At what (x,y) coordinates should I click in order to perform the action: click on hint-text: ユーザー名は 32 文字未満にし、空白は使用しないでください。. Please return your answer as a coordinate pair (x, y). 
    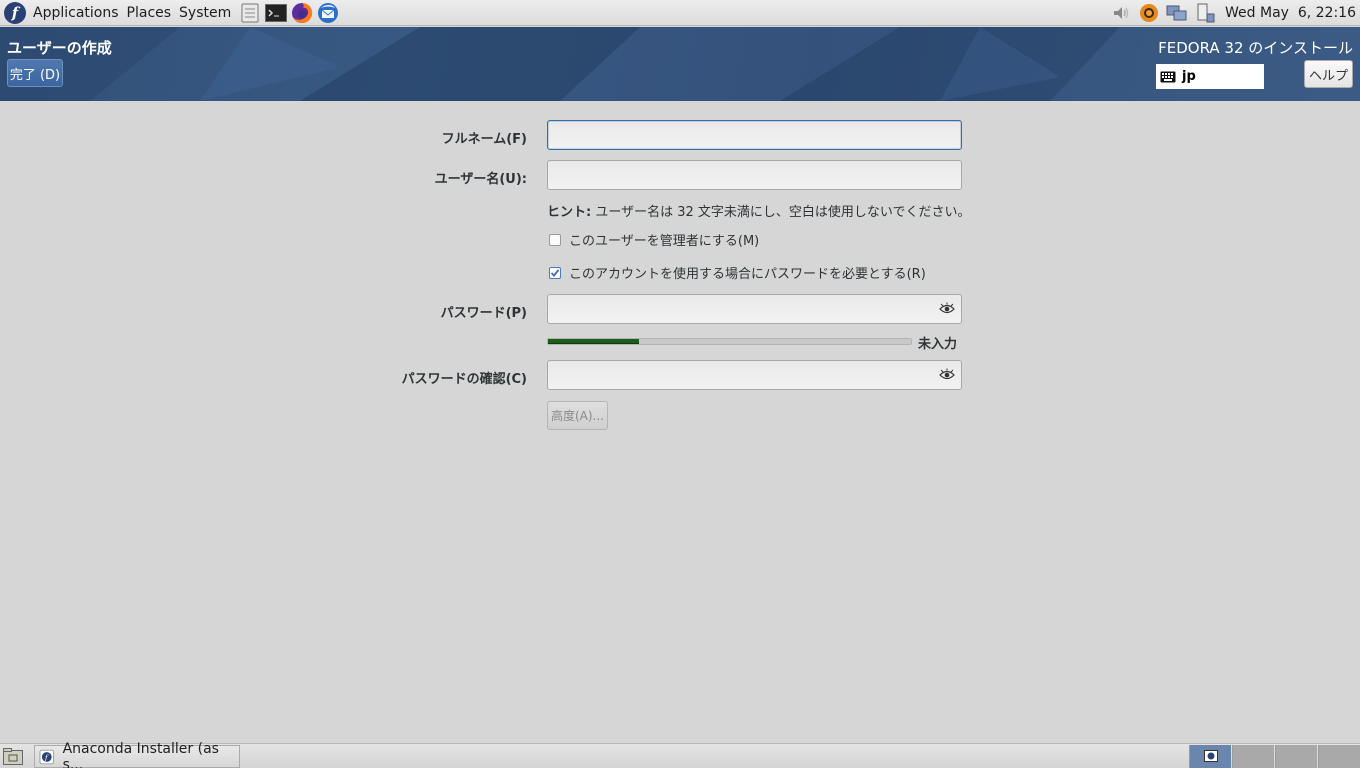
    Looking at the image, I should click on (781, 212).